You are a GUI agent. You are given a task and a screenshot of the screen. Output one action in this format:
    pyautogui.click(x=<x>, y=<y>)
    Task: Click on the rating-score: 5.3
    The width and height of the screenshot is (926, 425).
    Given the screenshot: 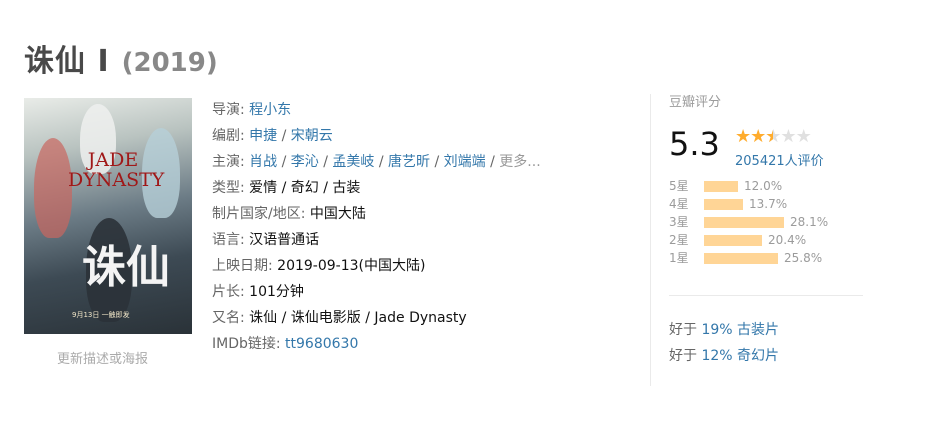 What is the action you would take?
    pyautogui.click(x=694, y=144)
    